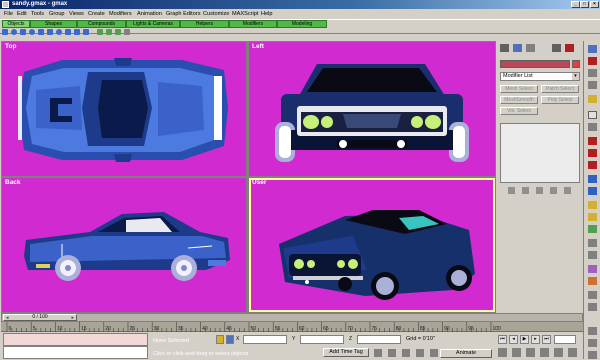  I want to click on scale-icon, so click(592, 165).